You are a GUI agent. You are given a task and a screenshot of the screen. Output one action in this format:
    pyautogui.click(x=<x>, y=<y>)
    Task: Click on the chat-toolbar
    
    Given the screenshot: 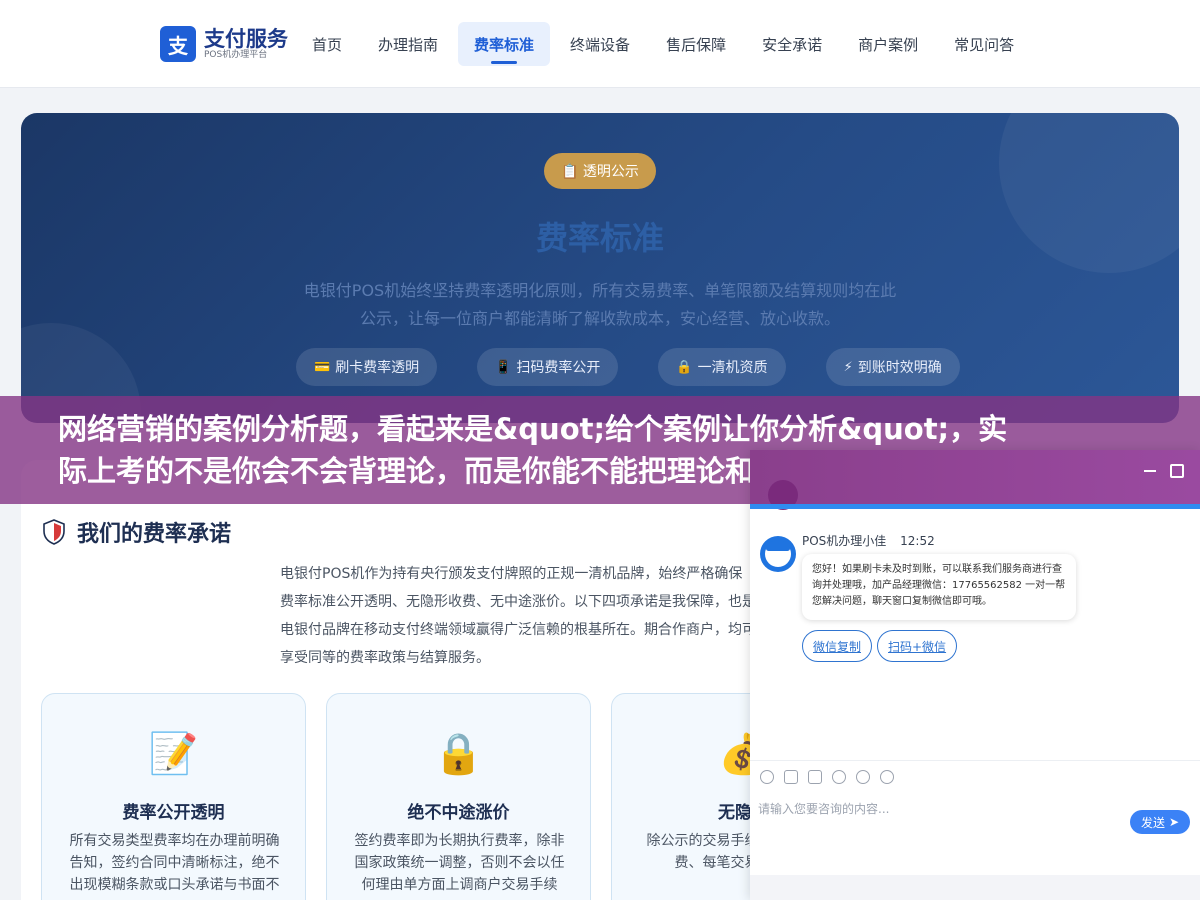 What is the action you would take?
    pyautogui.click(x=832, y=777)
    